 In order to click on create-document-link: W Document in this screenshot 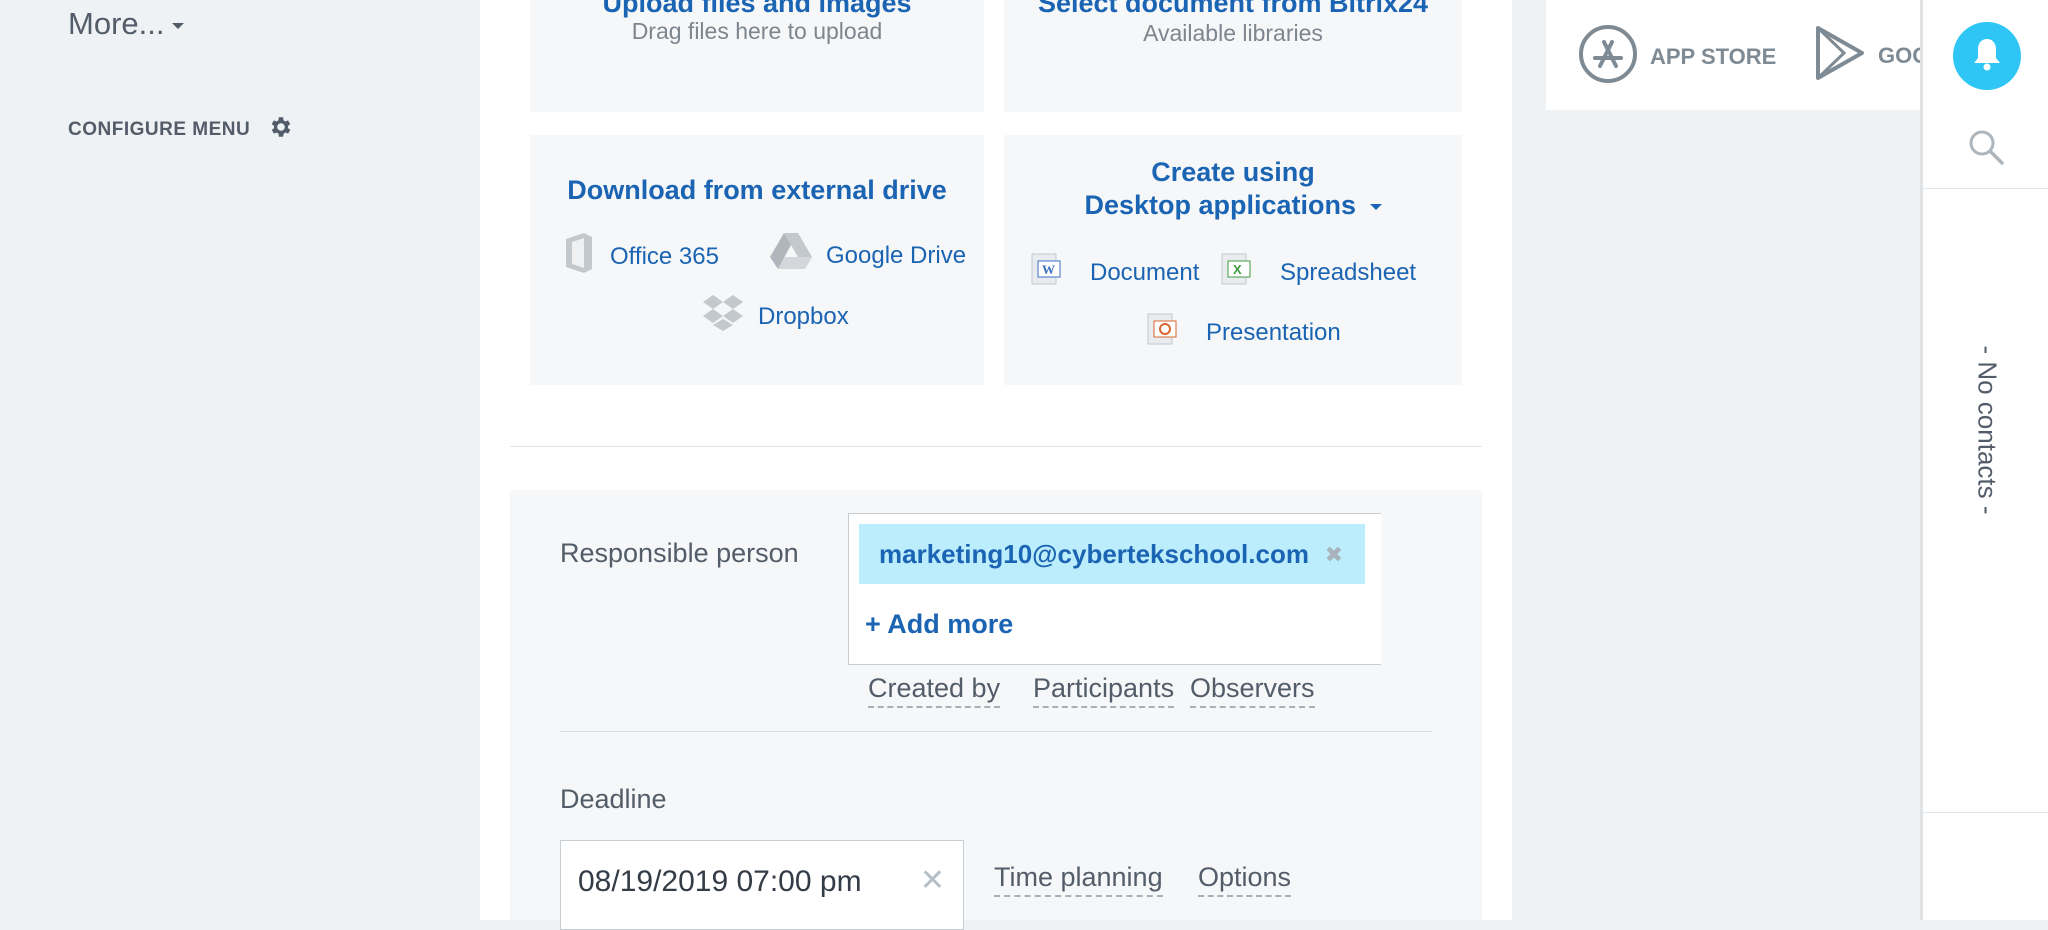, I will do `click(1114, 272)`.